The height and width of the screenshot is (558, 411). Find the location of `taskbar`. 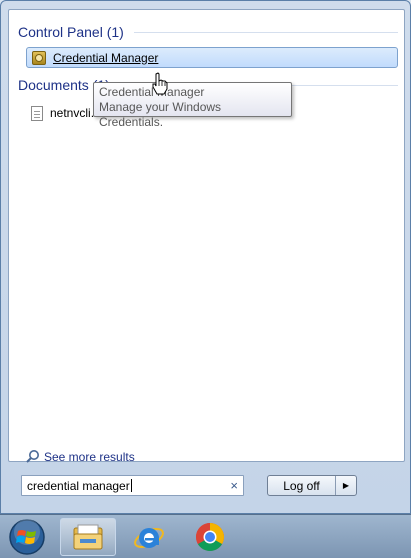

taskbar is located at coordinates (205, 536).